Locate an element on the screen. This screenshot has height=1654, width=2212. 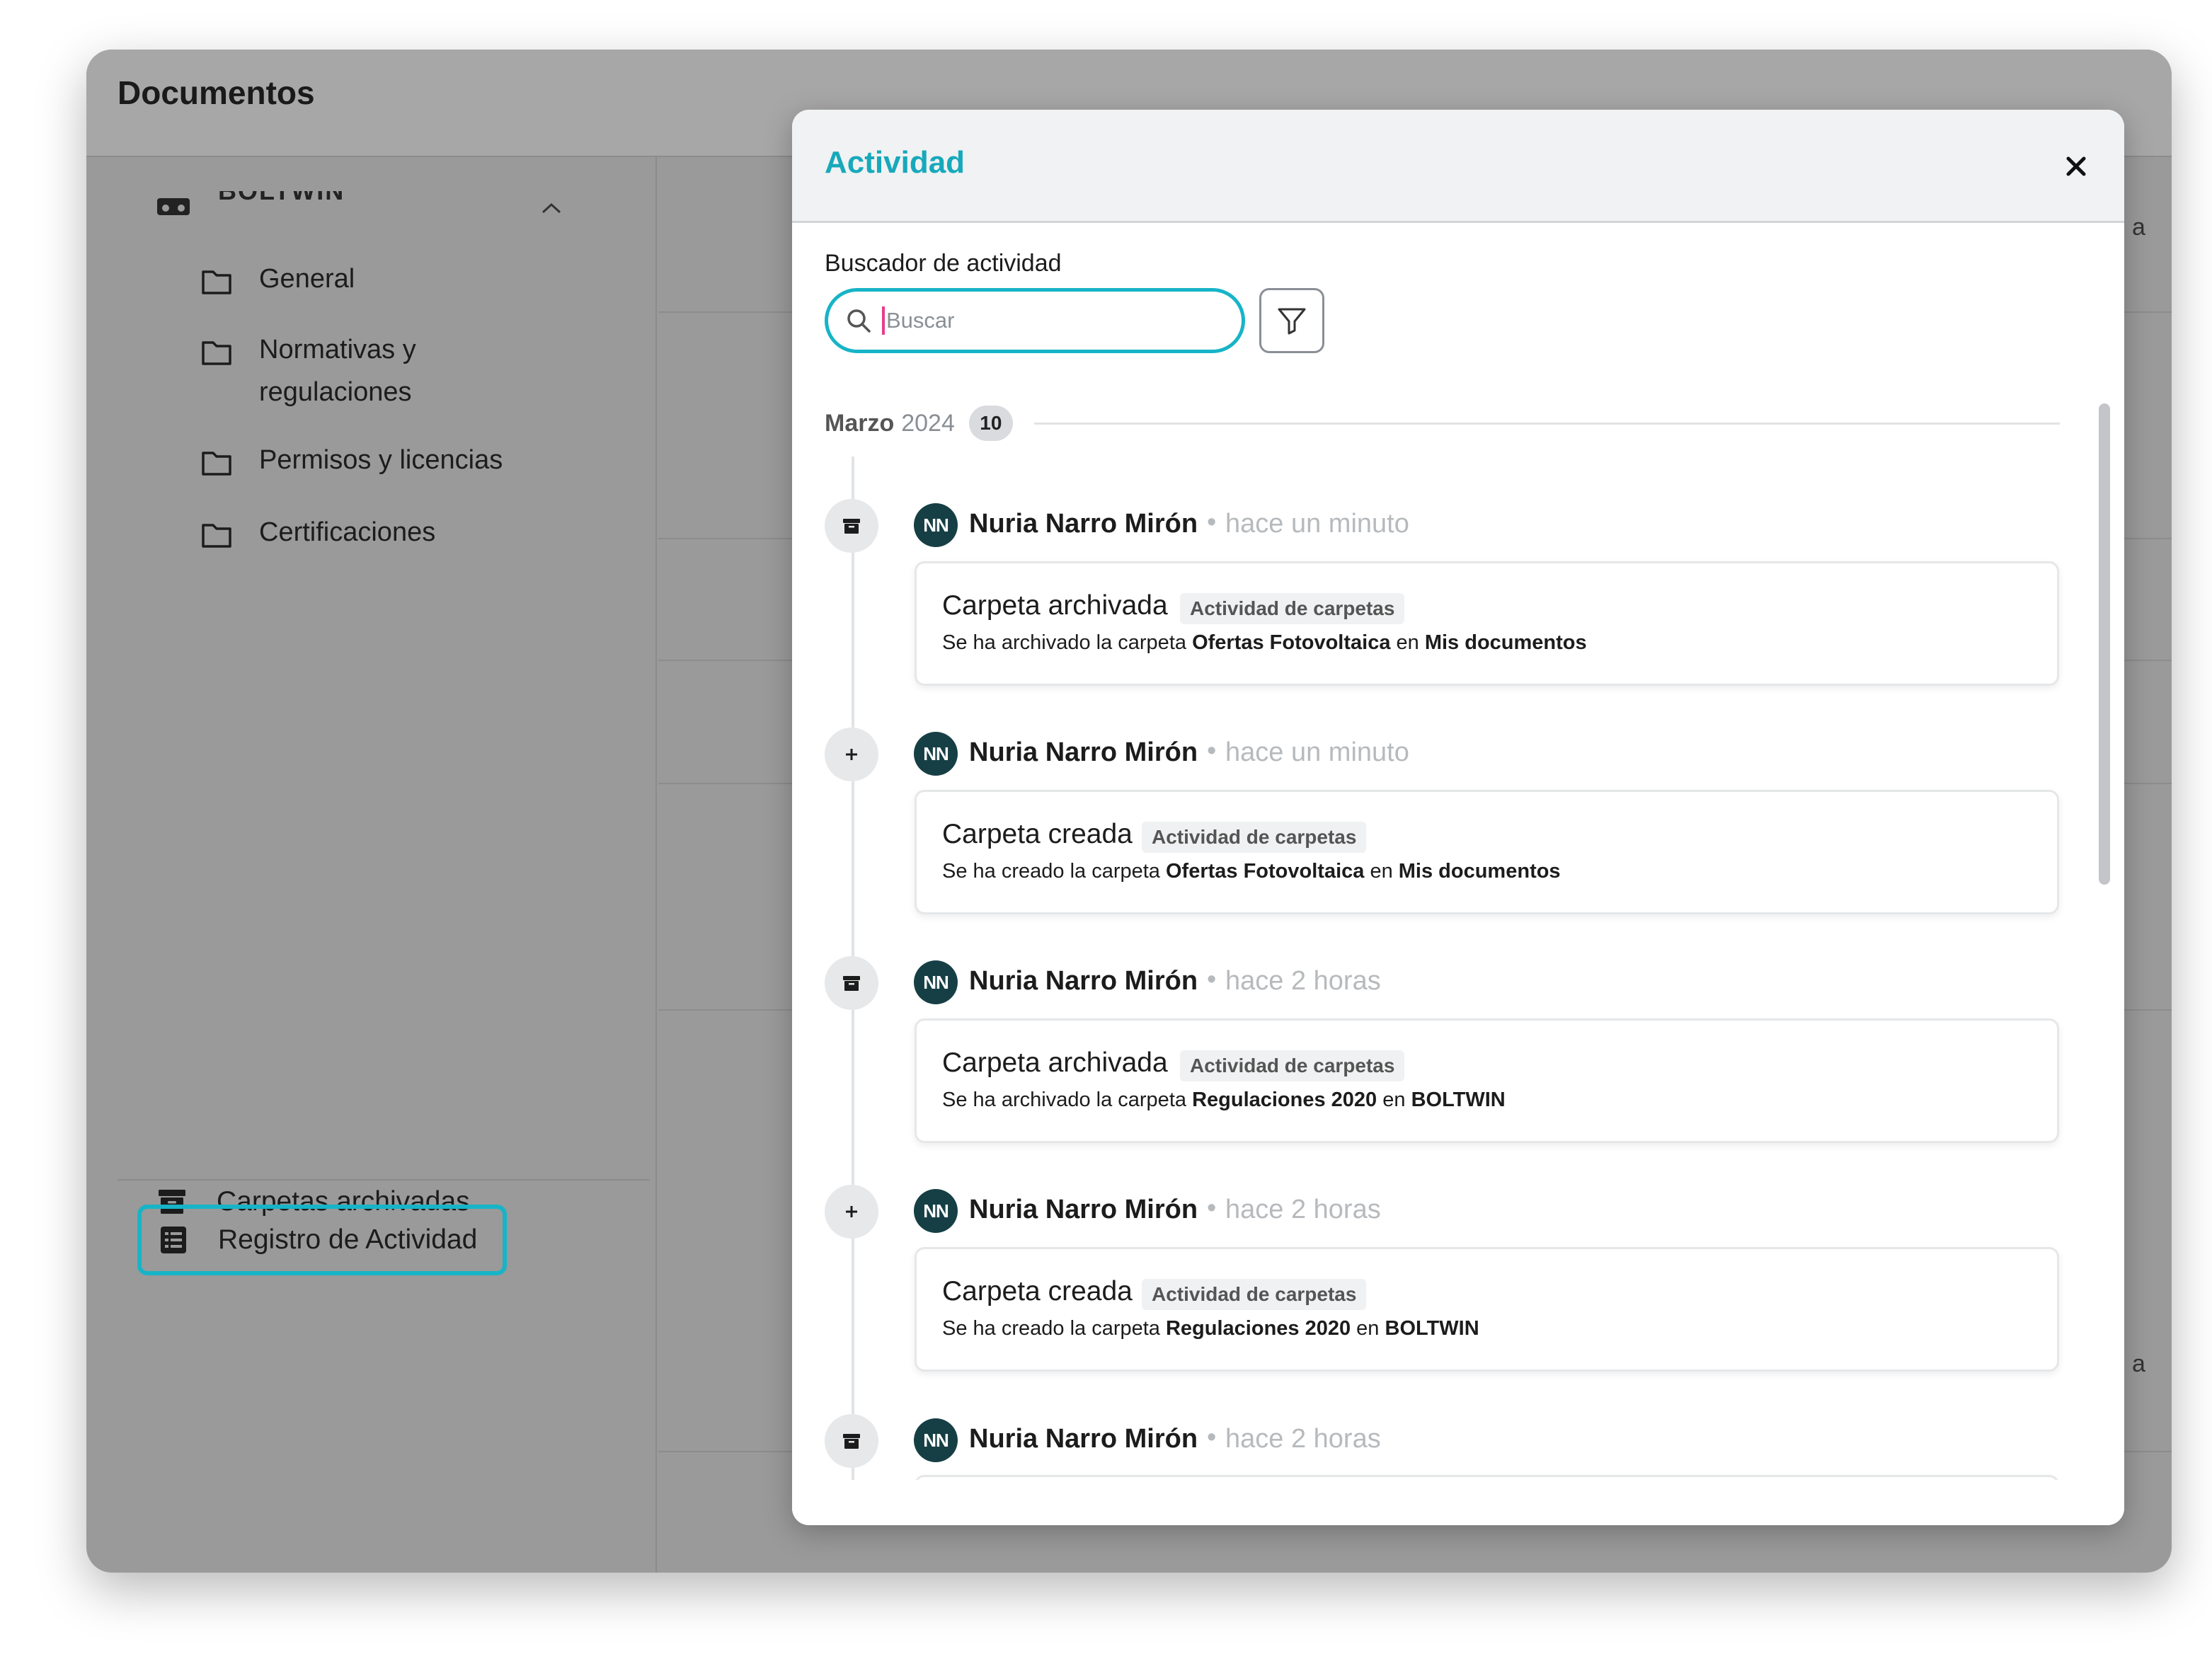
search-box is located at coordinates (1035, 320).